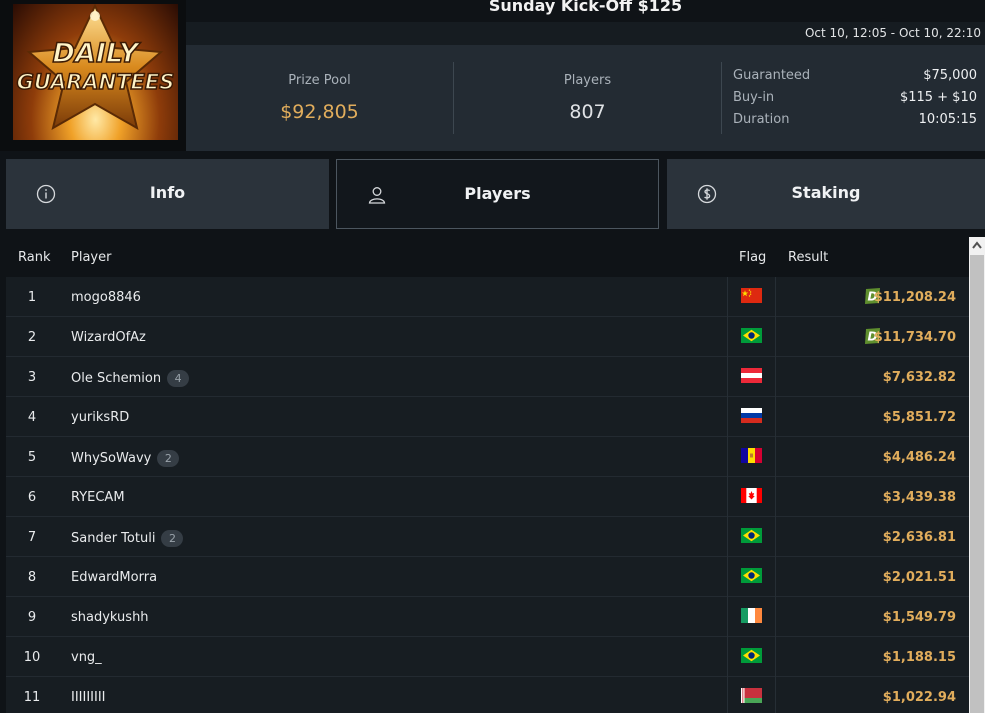 The image size is (985, 713). What do you see at coordinates (95, 82) in the screenshot?
I see `logo-text-guarantees: GUARANTEES` at bounding box center [95, 82].